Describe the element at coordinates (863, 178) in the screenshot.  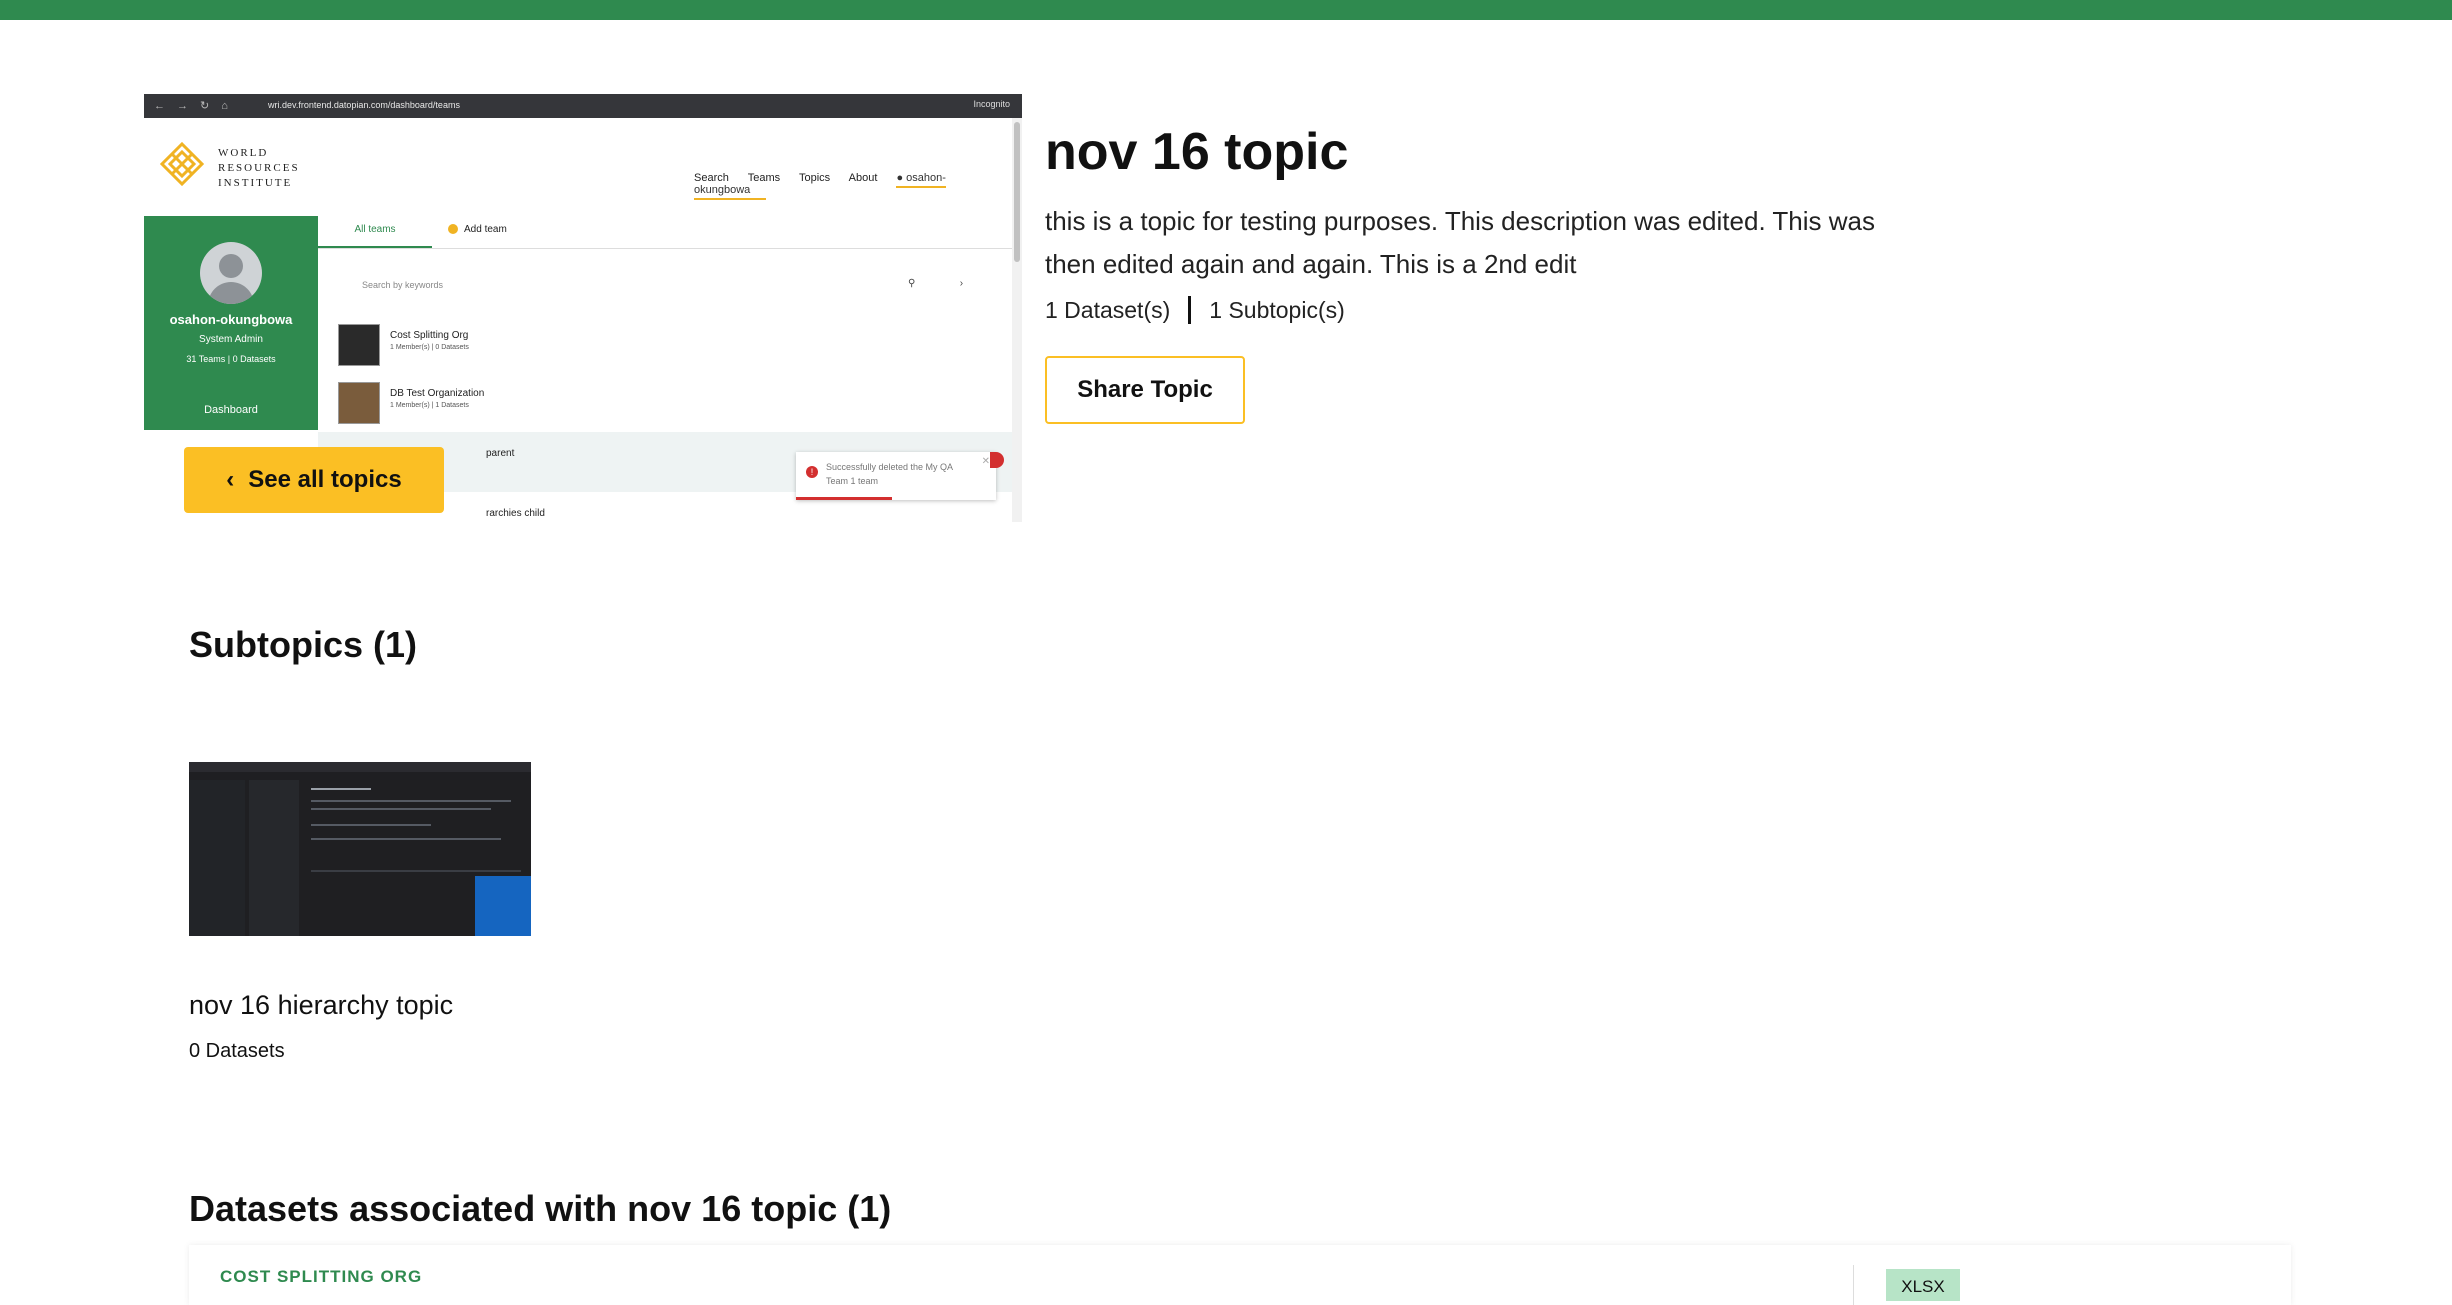
I see `nav-about: About` at that location.